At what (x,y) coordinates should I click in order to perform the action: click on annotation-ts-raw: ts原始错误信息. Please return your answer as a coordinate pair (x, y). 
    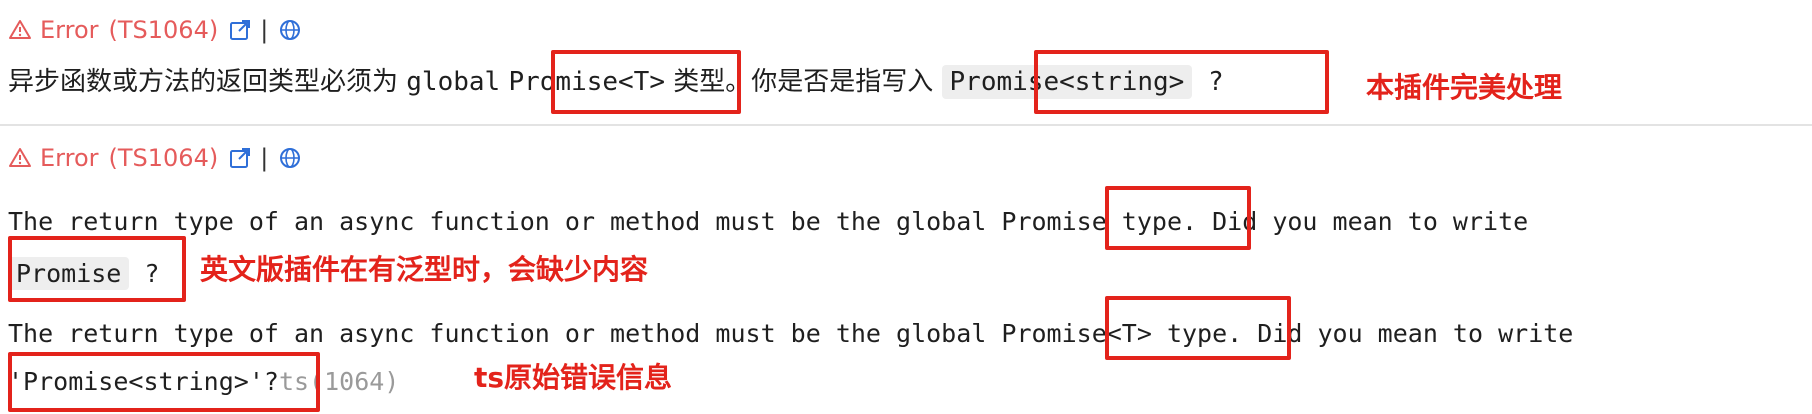
    Looking at the image, I should click on (573, 377).